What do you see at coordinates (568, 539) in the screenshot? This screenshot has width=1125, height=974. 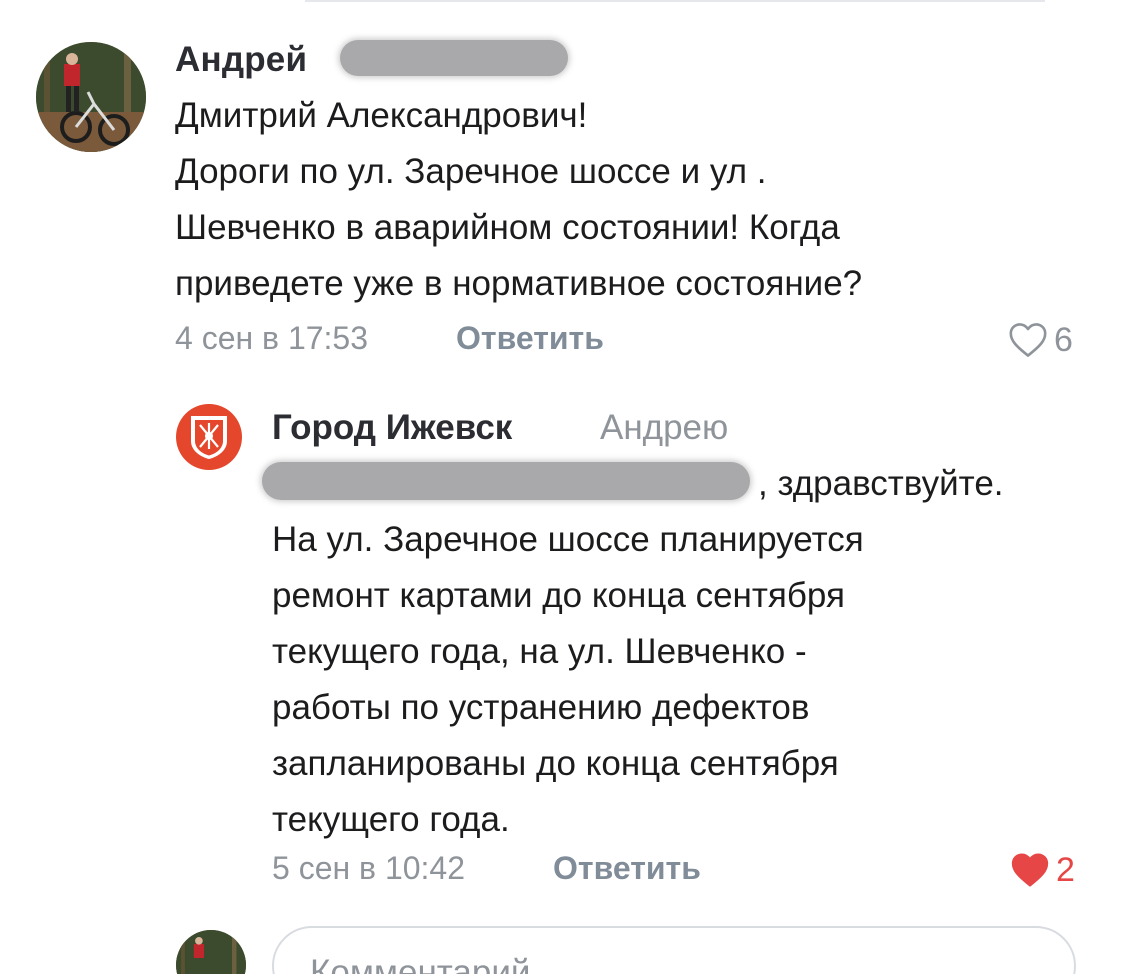 I see `reply-line: На ул. Заречное шоссе планируется` at bounding box center [568, 539].